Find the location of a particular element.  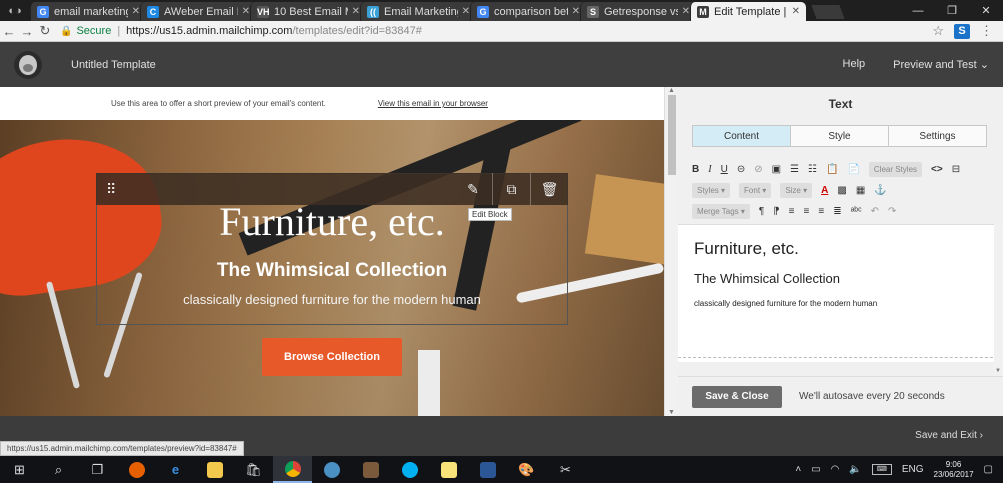

background-color-icon: ▩ is located at coordinates (841, 190).